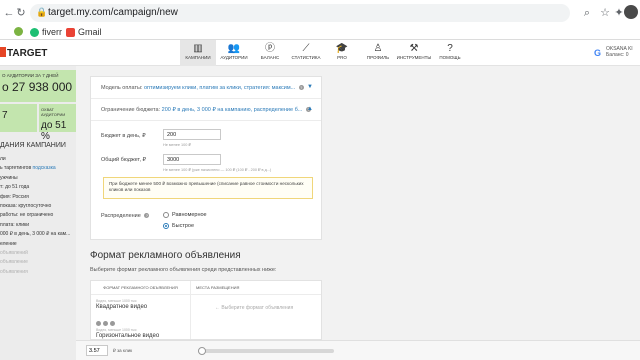  Describe the element at coordinates (38, 226) in the screenshot. I see `sidebar-setting-line: плата: клики` at that location.